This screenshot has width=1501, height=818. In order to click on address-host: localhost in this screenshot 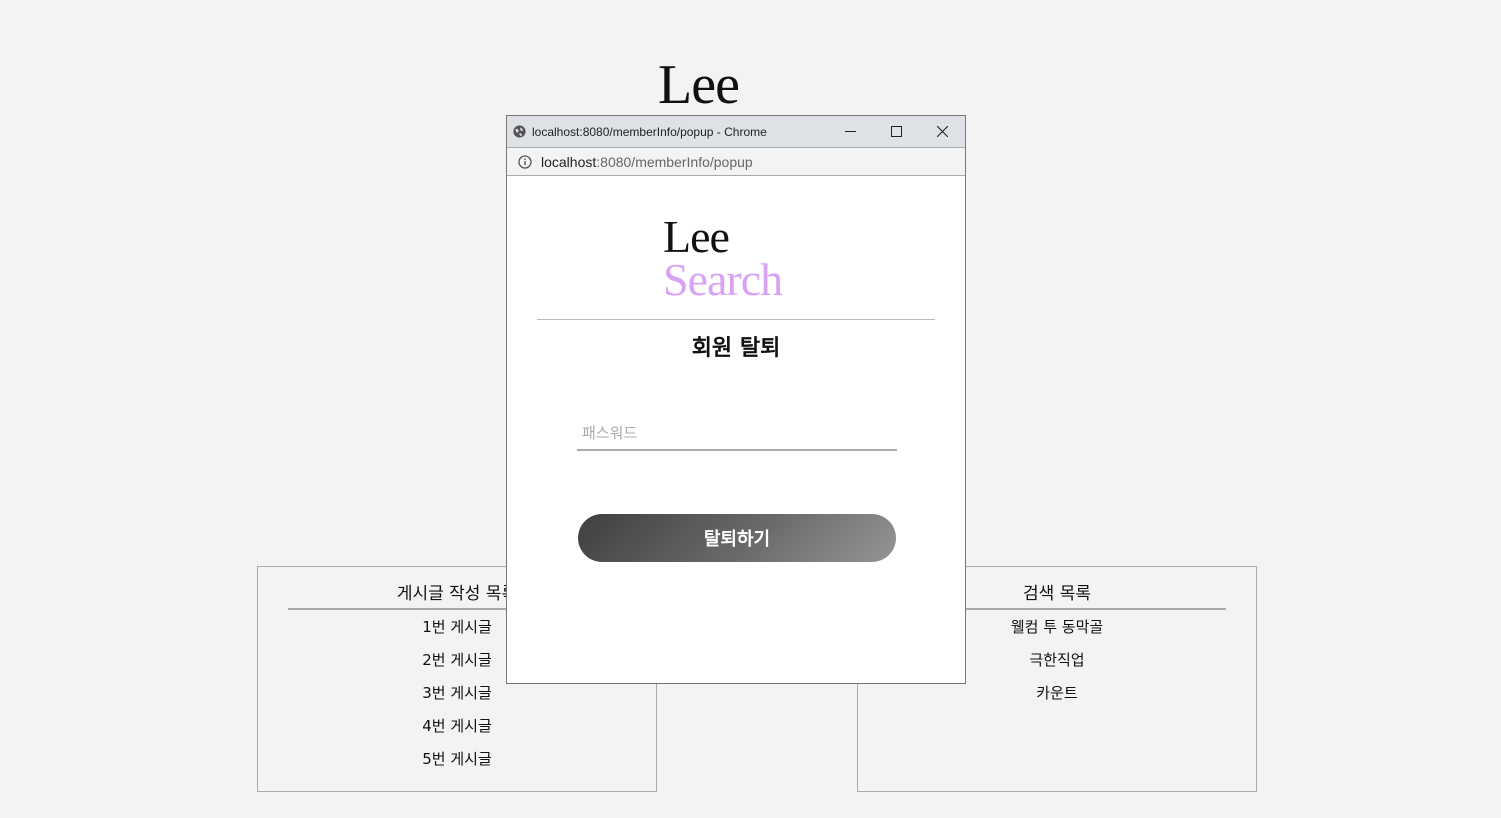, I will do `click(569, 161)`.